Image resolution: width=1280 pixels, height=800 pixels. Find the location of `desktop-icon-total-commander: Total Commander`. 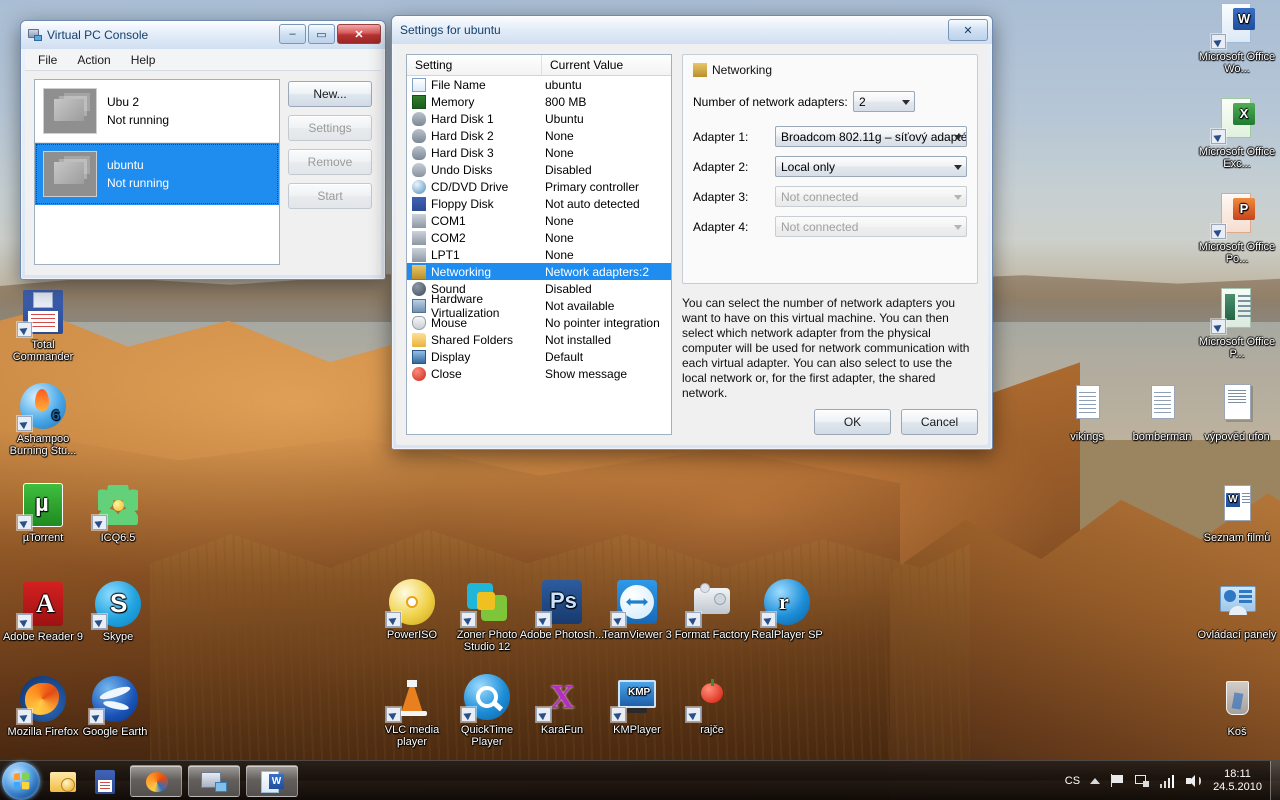

desktop-icon-total-commander: Total Commander is located at coordinates (43, 325).